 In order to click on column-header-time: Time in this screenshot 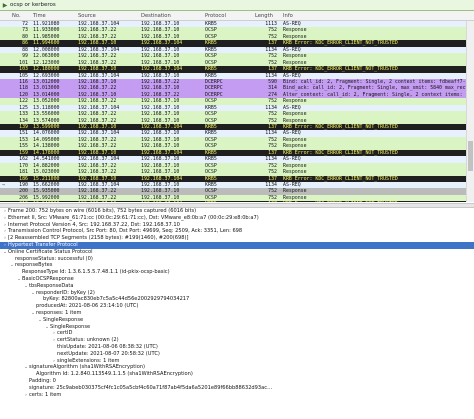, I will do `click(39, 16)`.